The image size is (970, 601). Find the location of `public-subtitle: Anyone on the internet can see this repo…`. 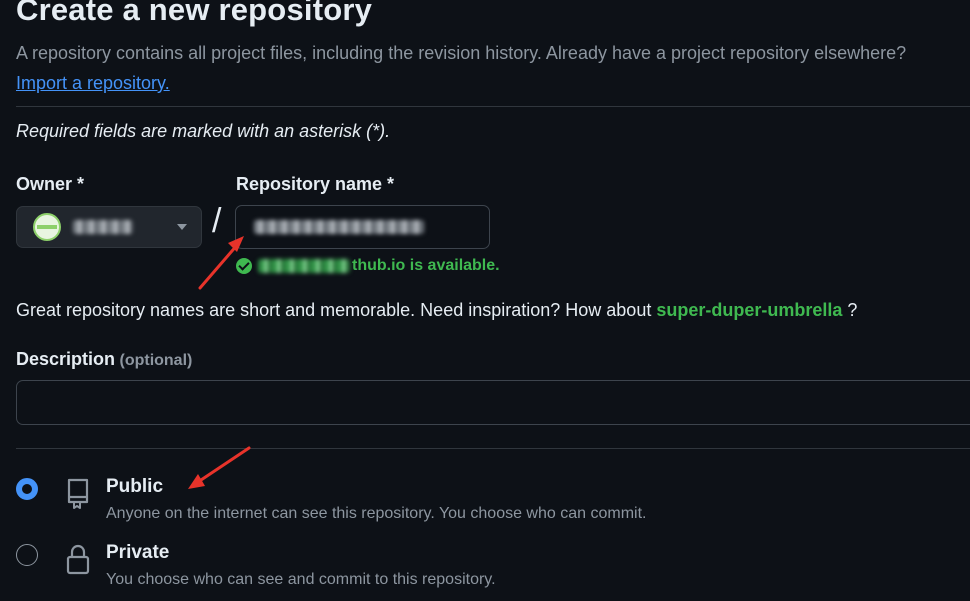

public-subtitle: Anyone on the internet can see this repo… is located at coordinates (376, 513).